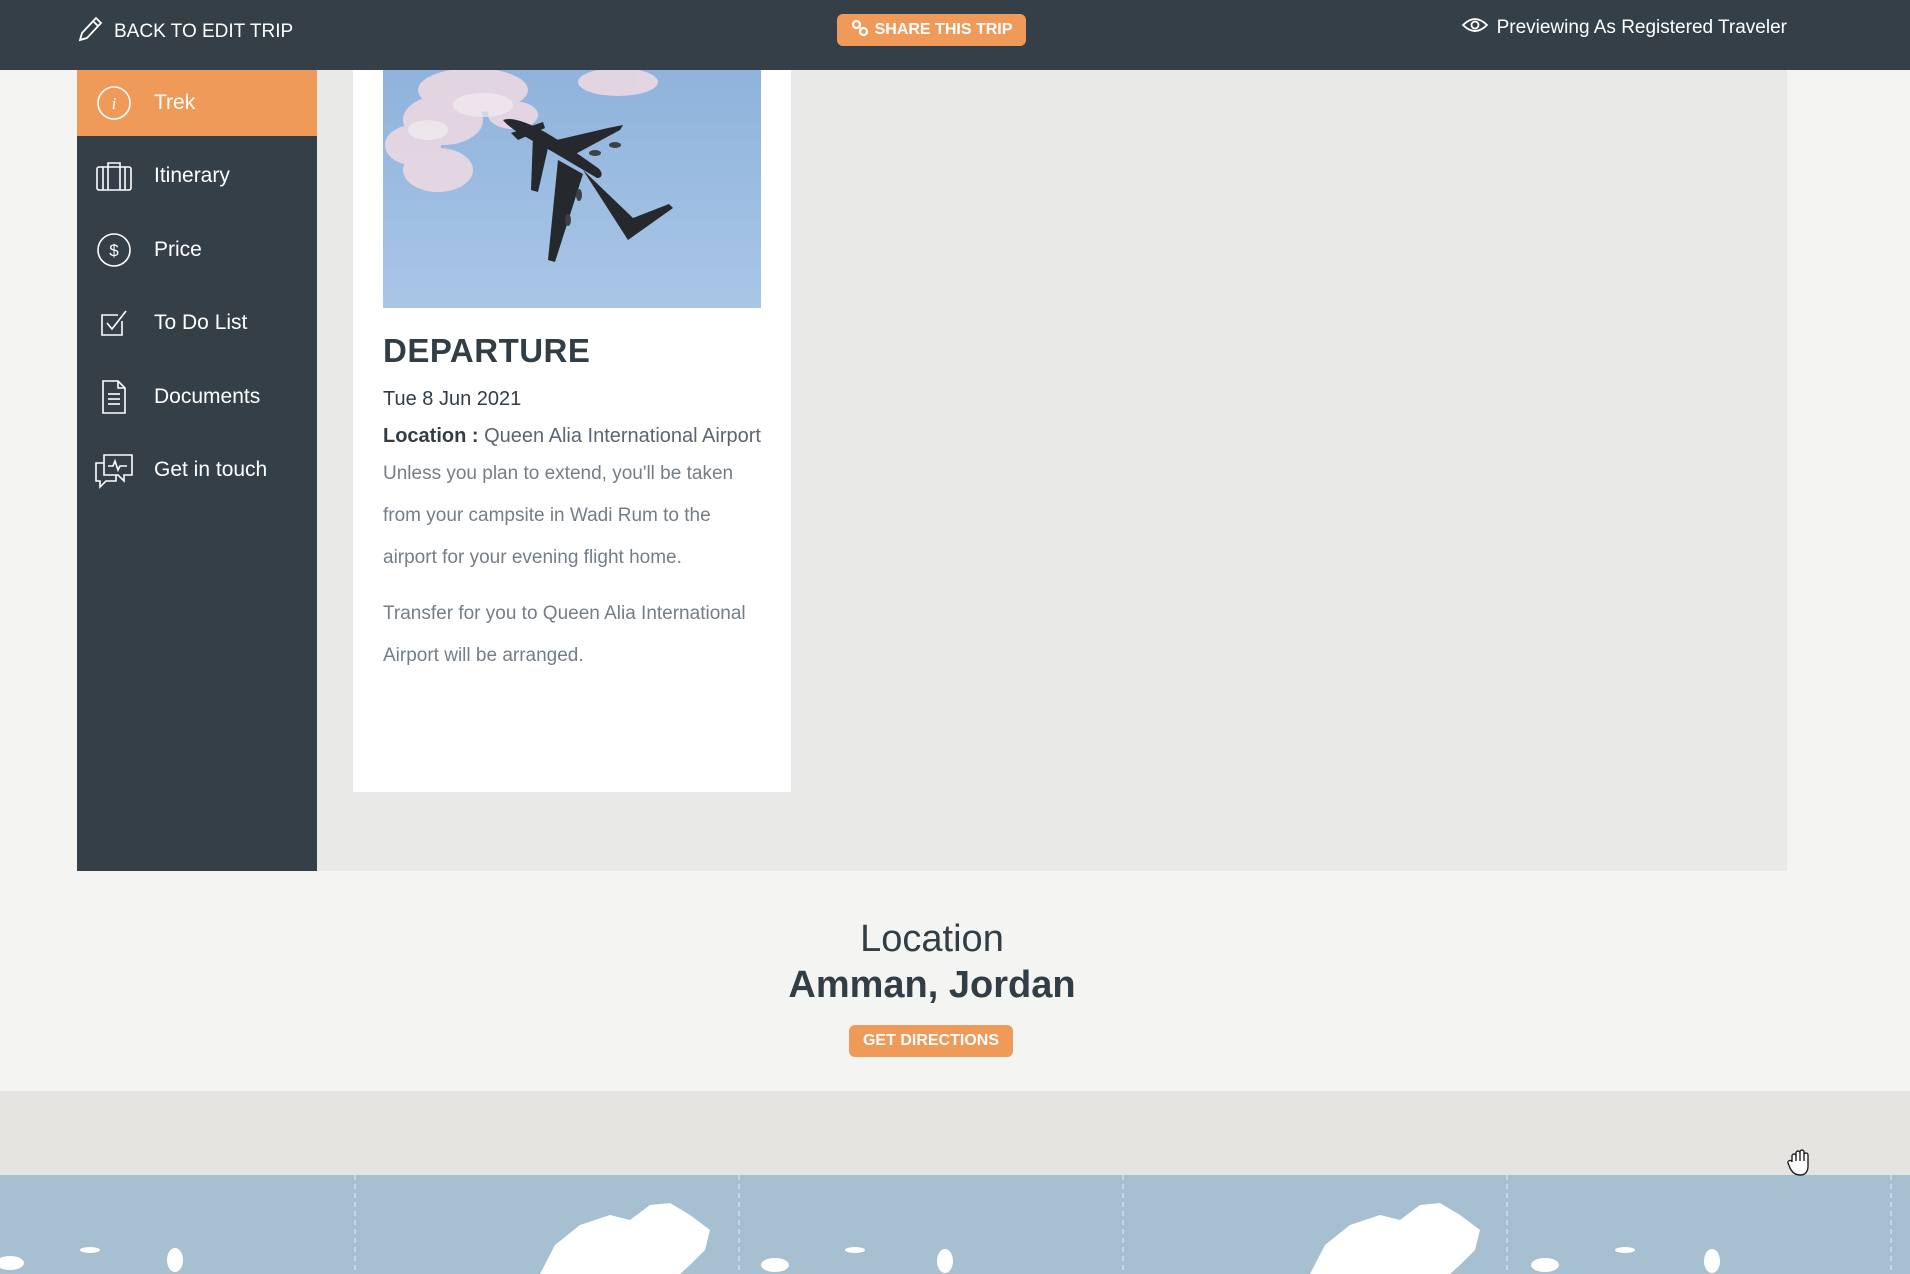 The height and width of the screenshot is (1274, 1910). Describe the element at coordinates (860, 30) in the screenshot. I see `link-icon` at that location.